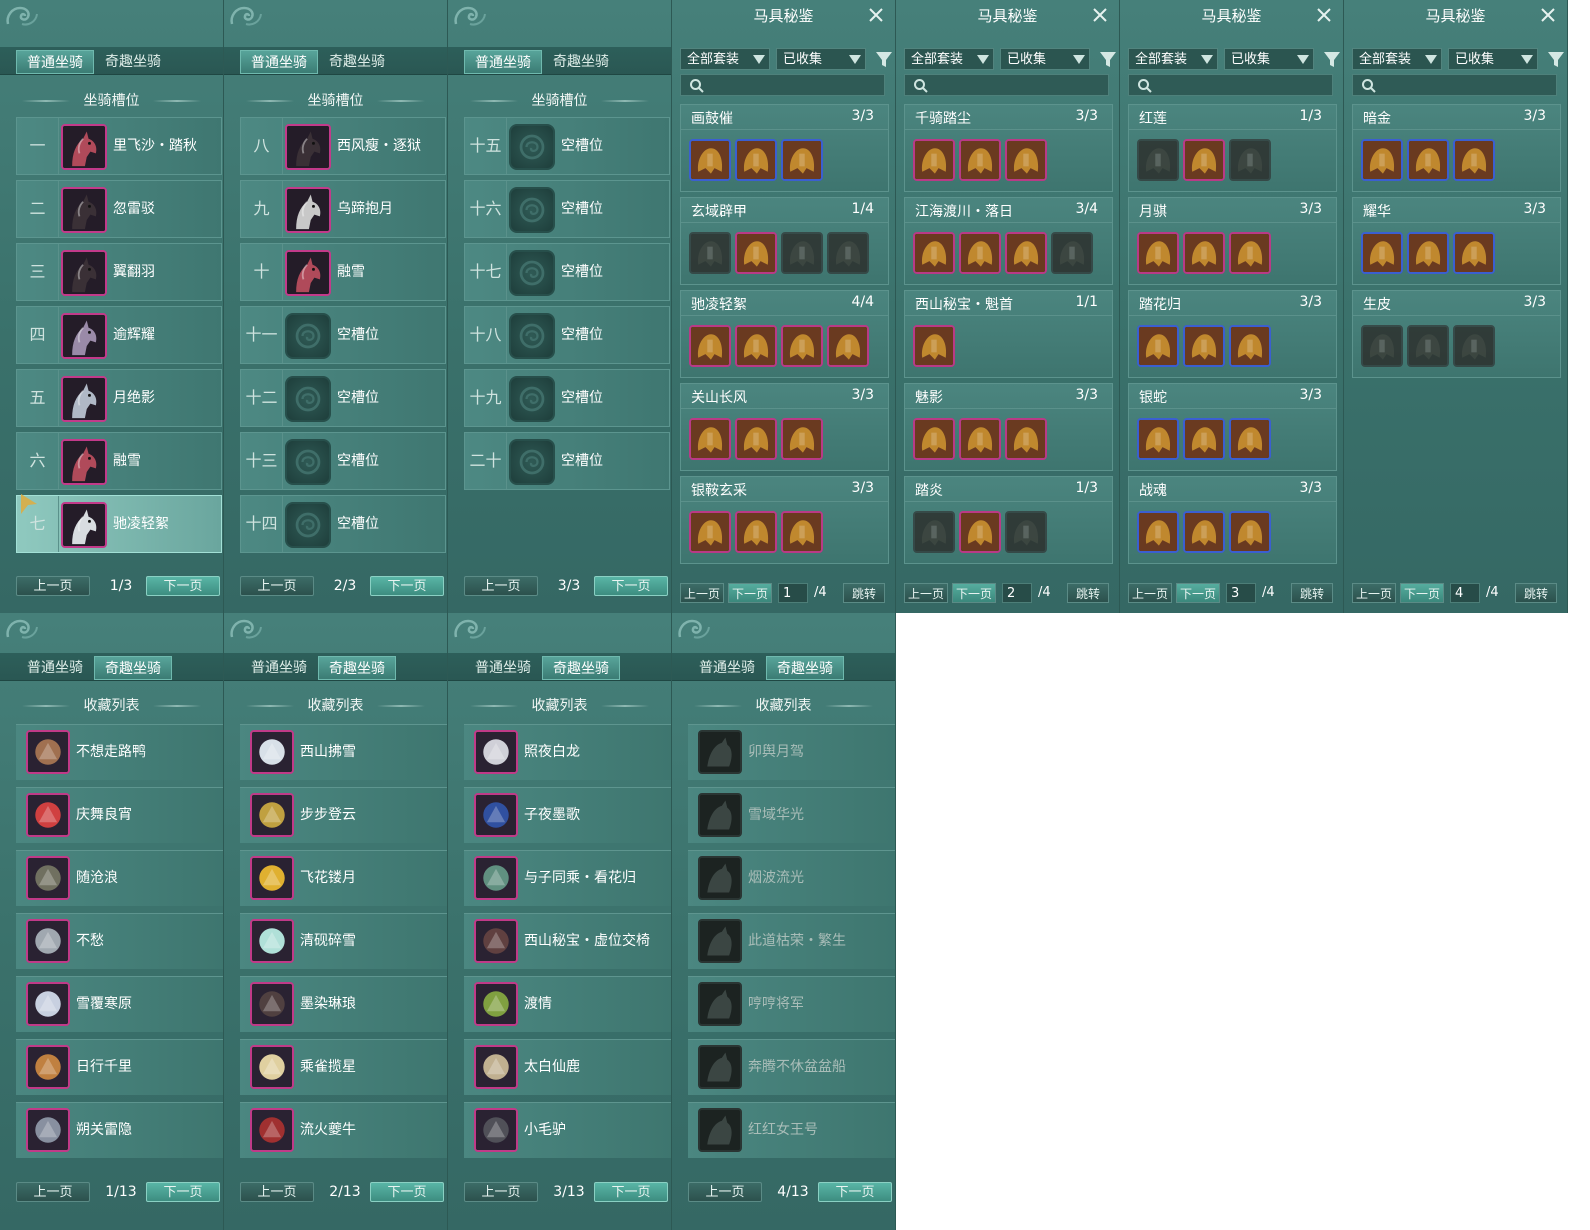 The height and width of the screenshot is (1230, 1590). What do you see at coordinates (343, 1067) in the screenshot?
I see `collection-row: 乘雀揽星` at bounding box center [343, 1067].